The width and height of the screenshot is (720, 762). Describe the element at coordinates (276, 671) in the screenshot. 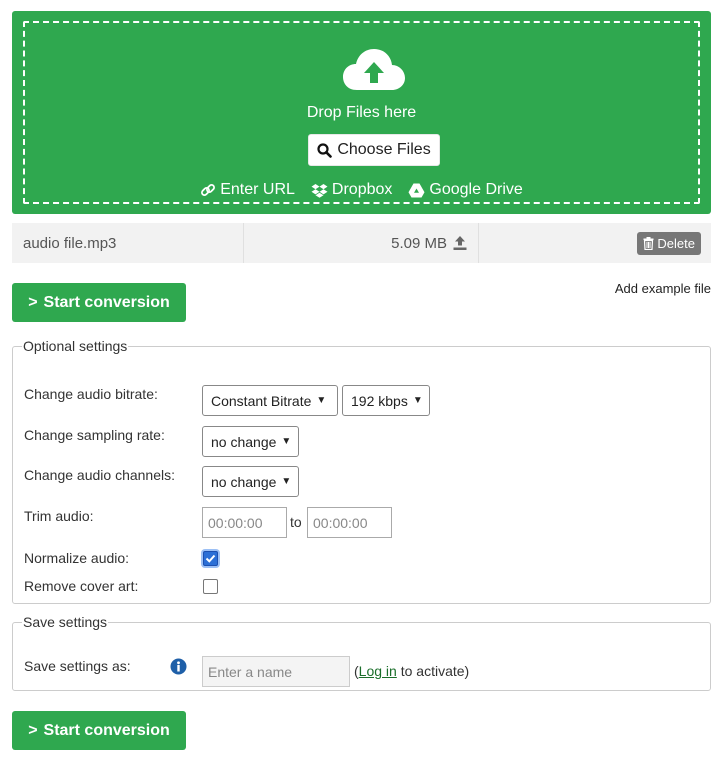

I see `save-settings-name-input: Enter a name` at that location.